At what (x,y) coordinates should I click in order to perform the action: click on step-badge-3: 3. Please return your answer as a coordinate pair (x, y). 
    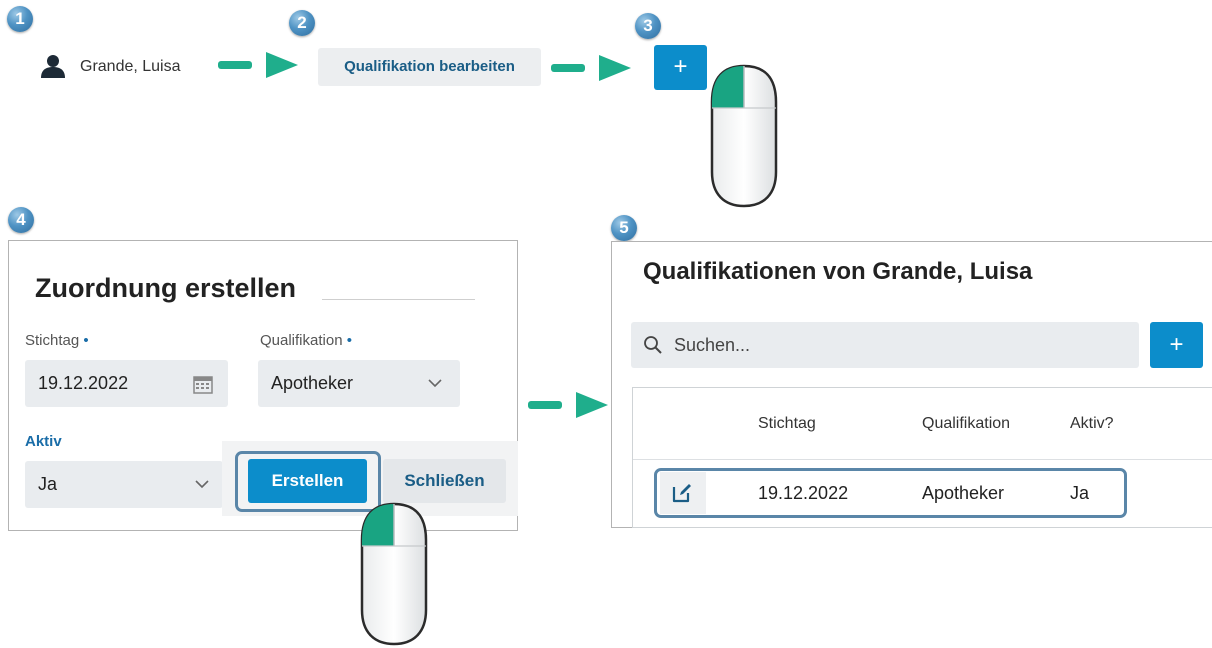
    Looking at the image, I should click on (648, 26).